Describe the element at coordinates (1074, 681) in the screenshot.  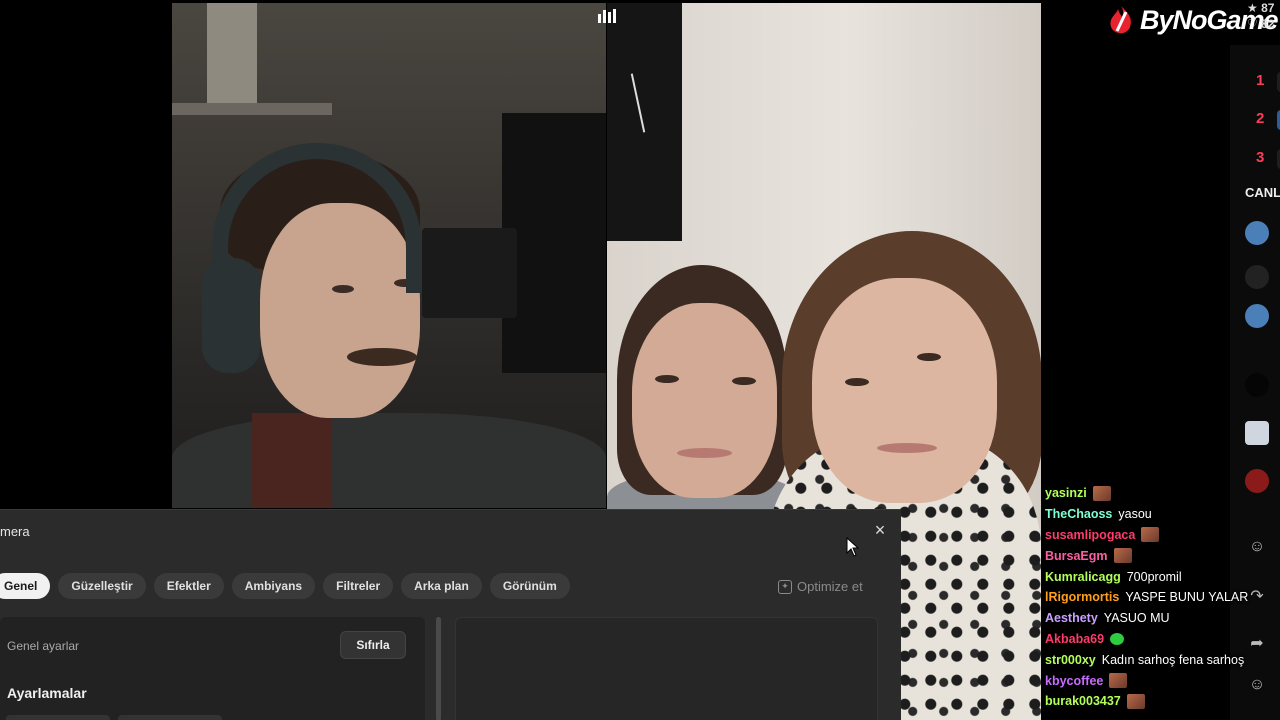
I see `chat-username: kbycoffee` at that location.